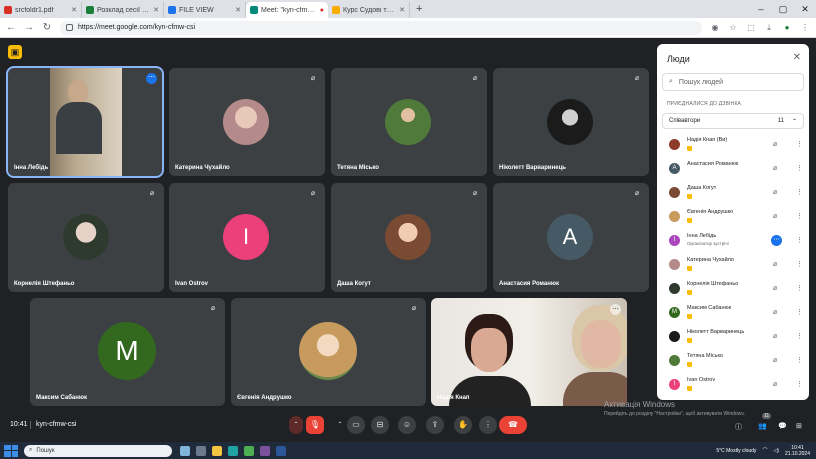  What do you see at coordinates (296, 425) in the screenshot?
I see `mic-options-button: ⌃` at bounding box center [296, 425].